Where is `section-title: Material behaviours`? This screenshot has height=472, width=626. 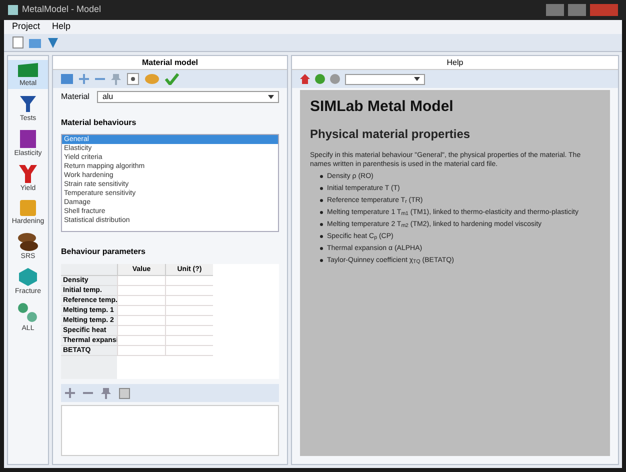 section-title: Material behaviours is located at coordinates (98, 122).